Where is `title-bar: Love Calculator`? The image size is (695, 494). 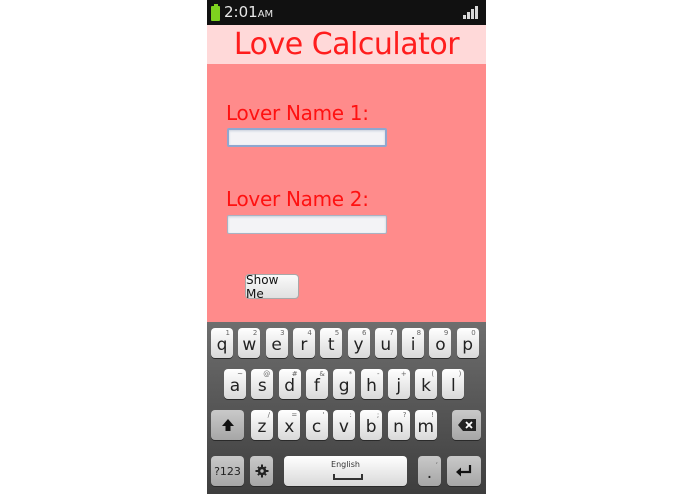
title-bar: Love Calculator is located at coordinates (346, 44).